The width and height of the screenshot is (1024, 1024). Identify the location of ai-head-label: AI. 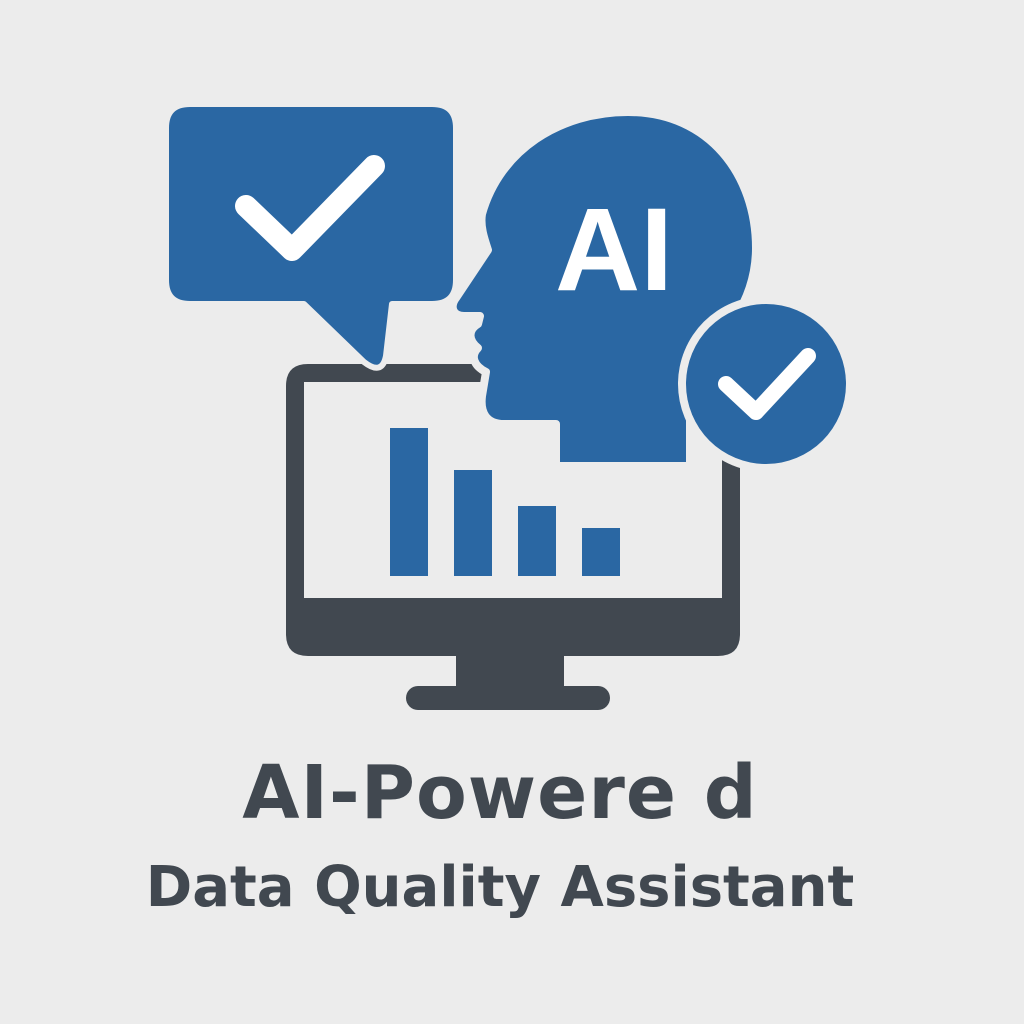
(614, 250).